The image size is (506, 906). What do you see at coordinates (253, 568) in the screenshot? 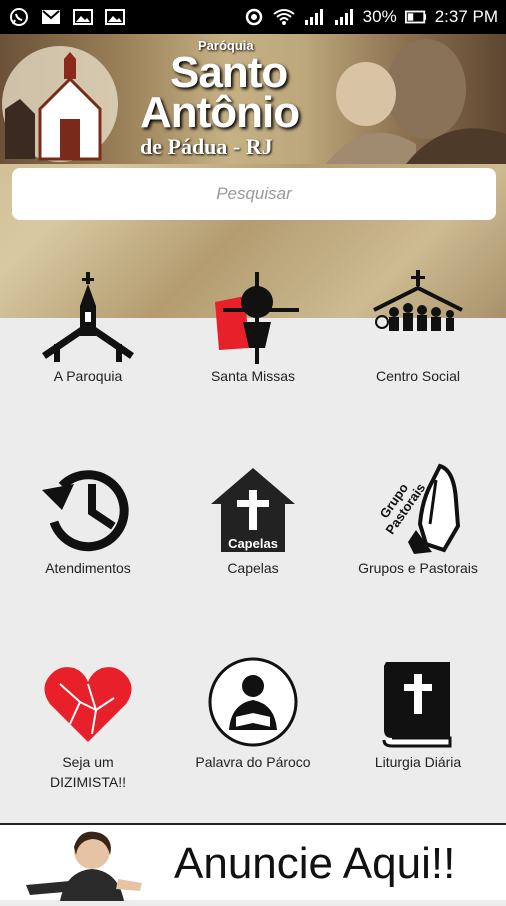
I see `menu-label: Capelas` at bounding box center [253, 568].